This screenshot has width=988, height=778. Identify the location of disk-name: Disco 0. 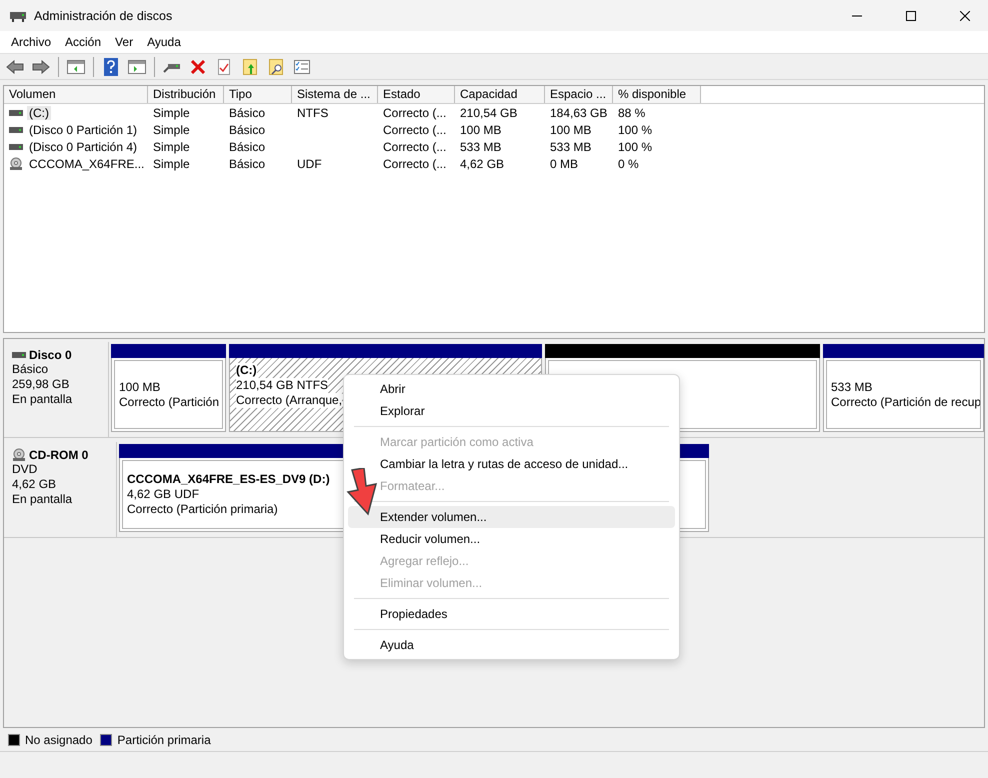
(50, 355).